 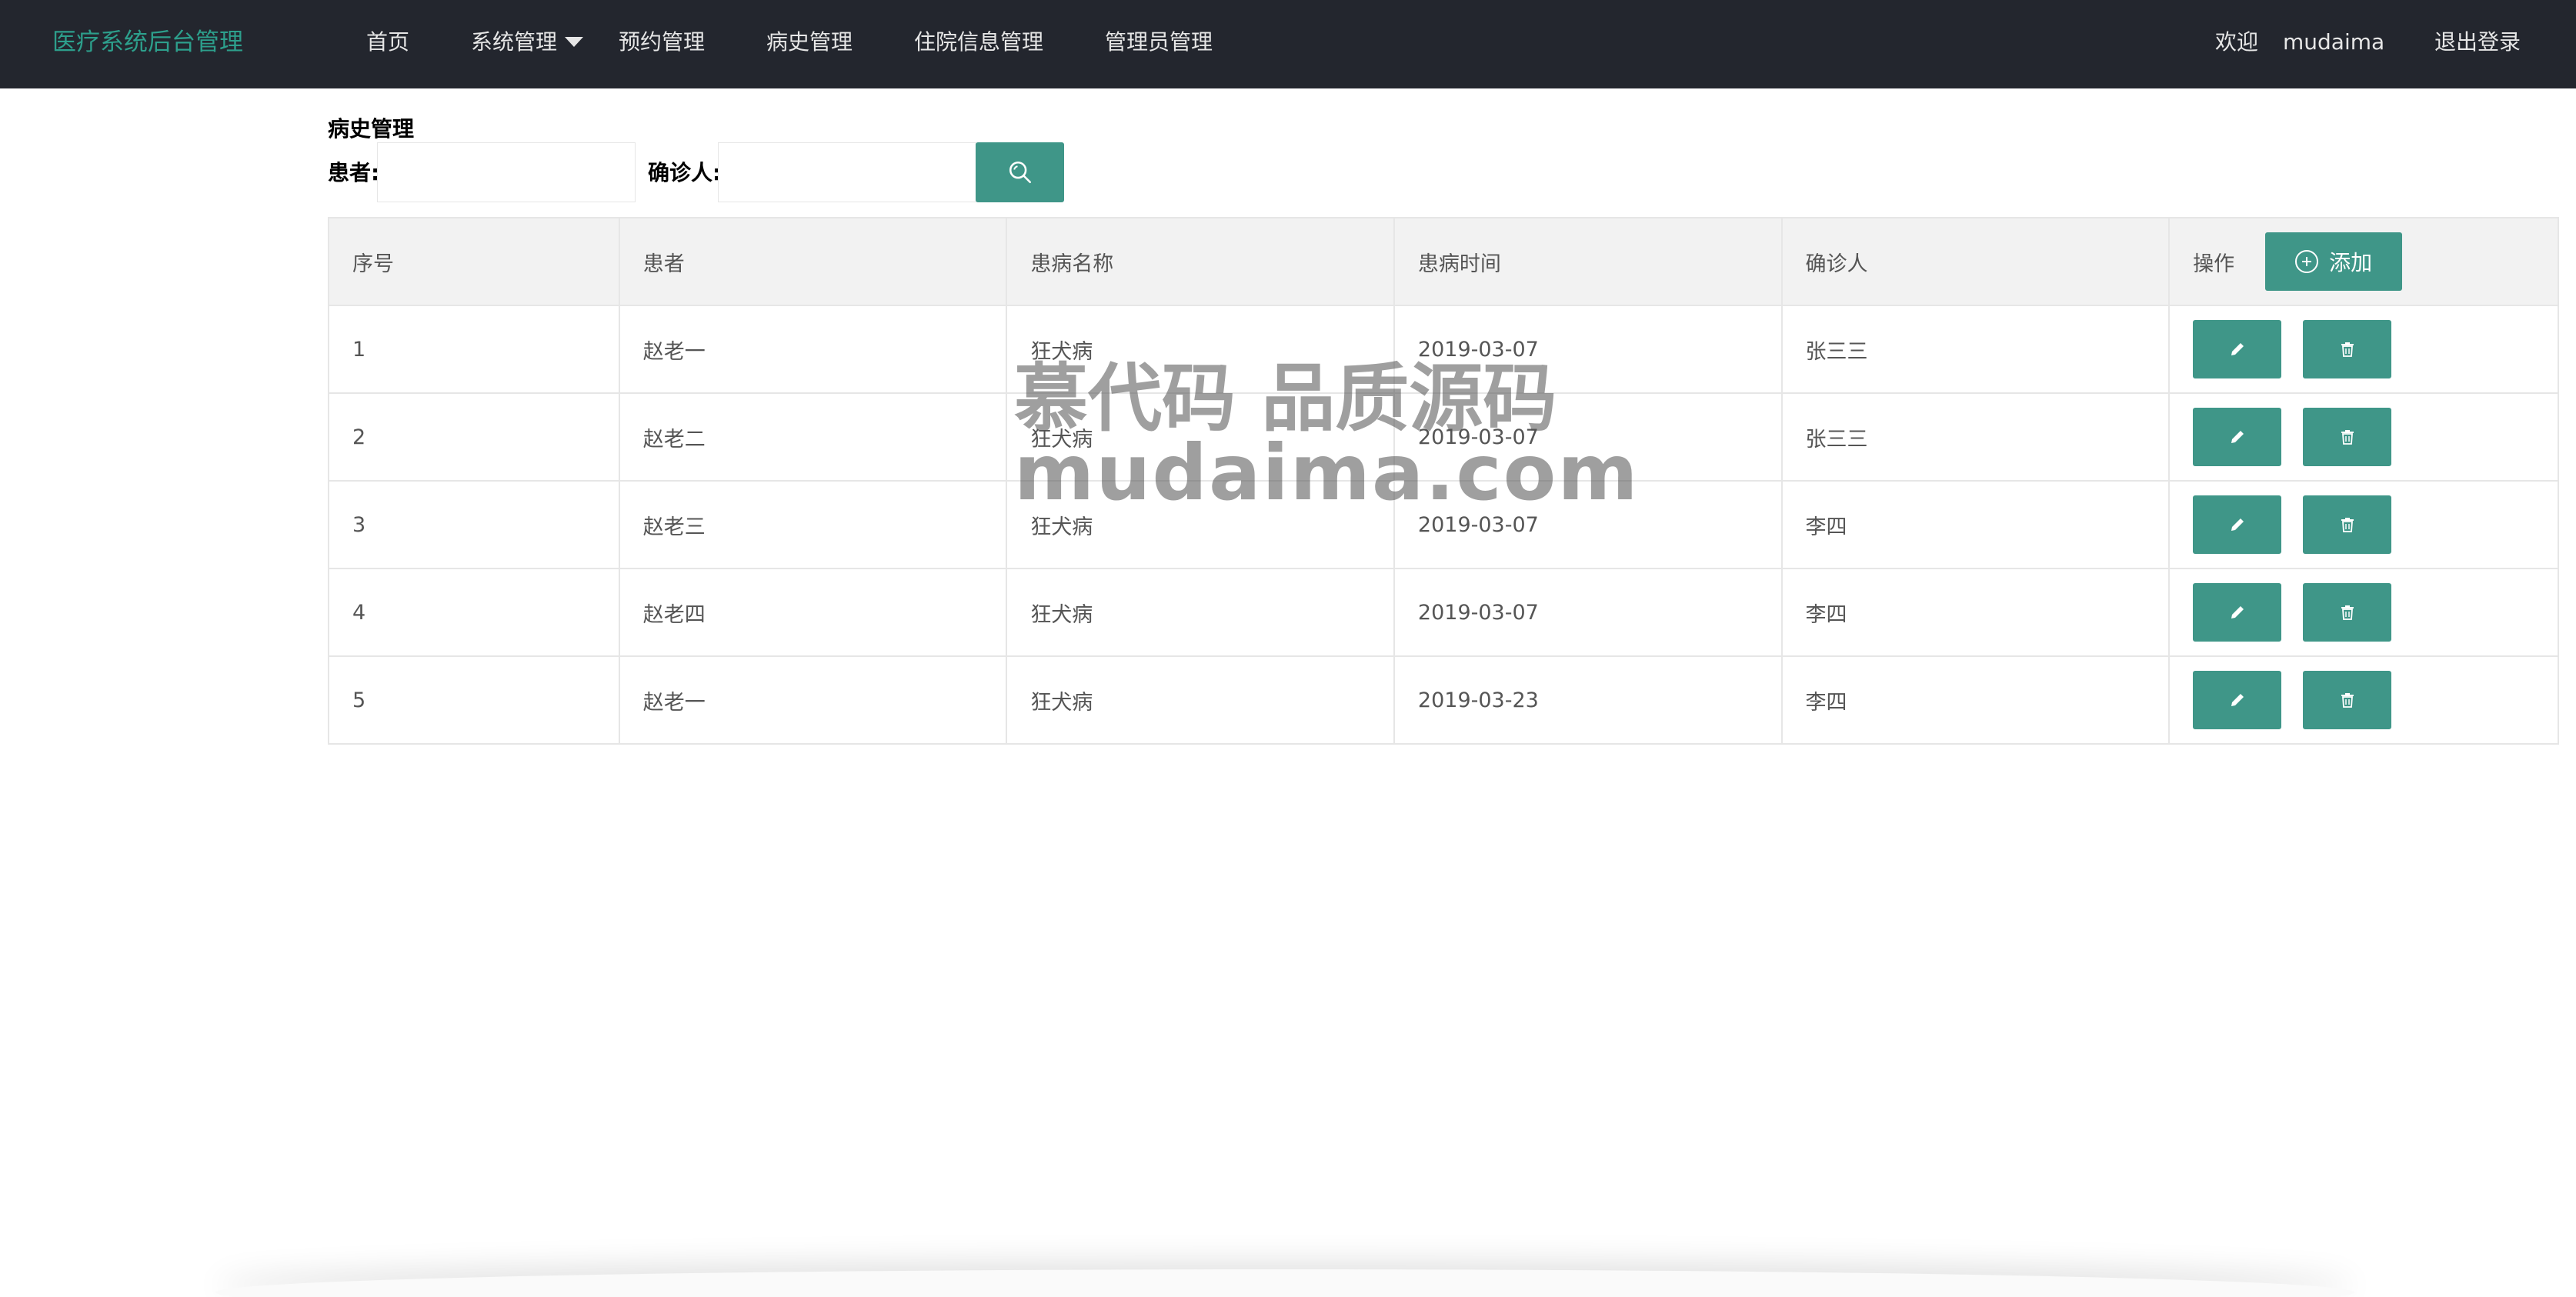 I want to click on table-header-row: 序号 患者 患病名称 患病时间 确诊人 操作 添加, so click(x=1444, y=261).